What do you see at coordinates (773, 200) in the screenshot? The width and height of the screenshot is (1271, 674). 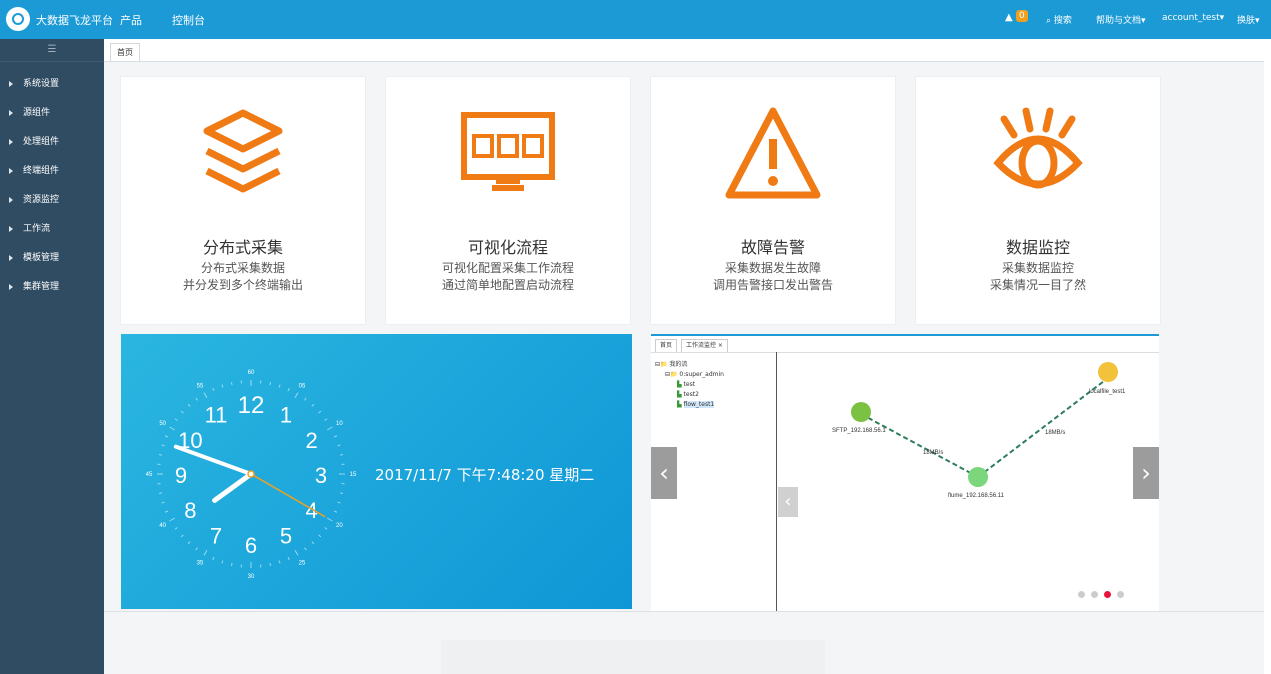 I see `feature-card-fault-alarm: 故障告警 采集数据发生故障 调用告警接口发出警告` at bounding box center [773, 200].